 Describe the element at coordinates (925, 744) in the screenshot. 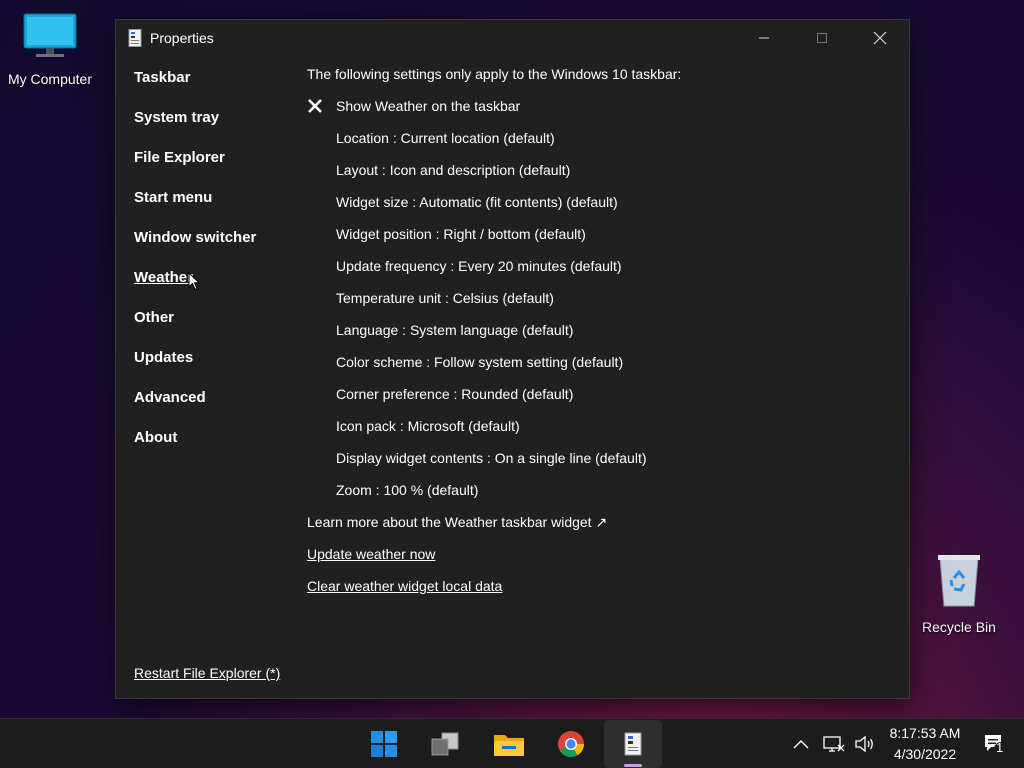

I see `taskbar-clock: 8:17:53 AM 4/30/2022` at that location.